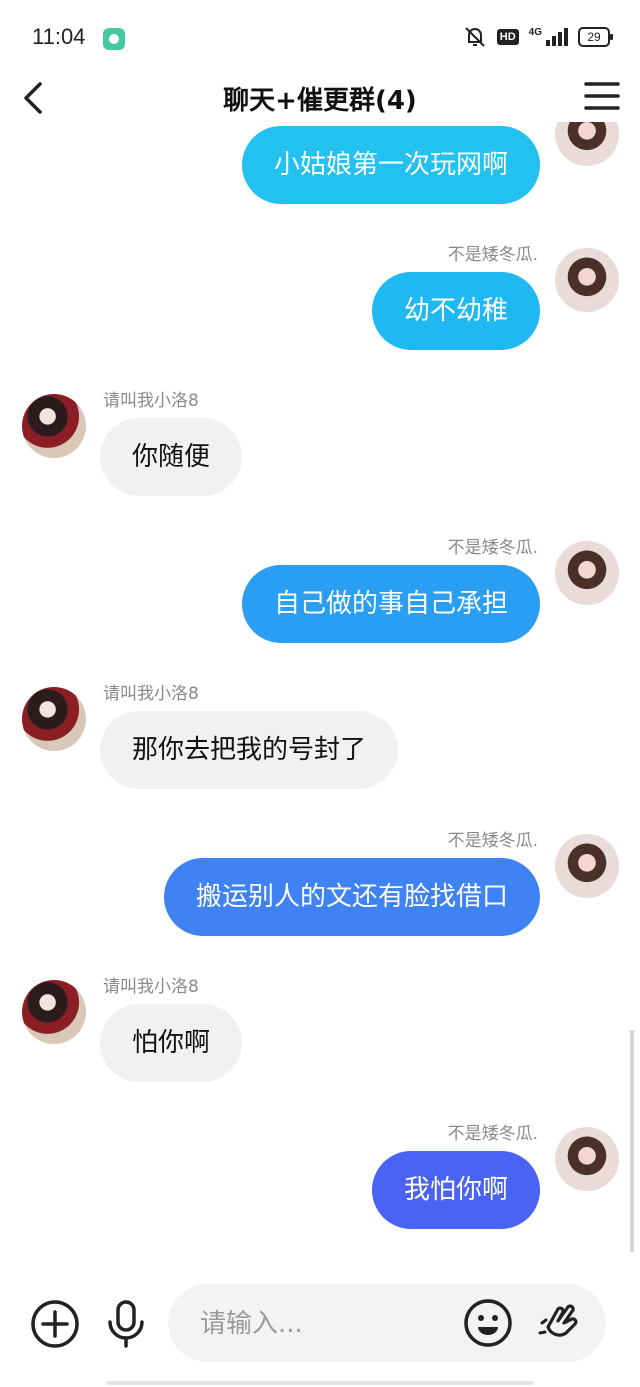 The height and width of the screenshot is (1387, 640). I want to click on add-button, so click(55, 1324).